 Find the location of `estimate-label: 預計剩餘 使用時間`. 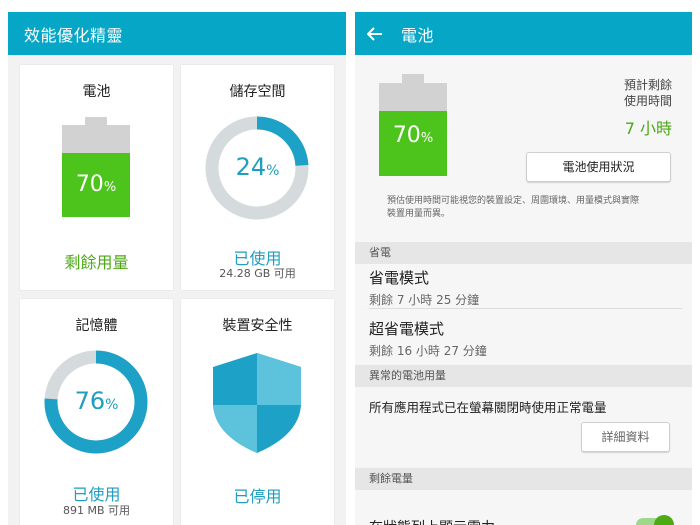

estimate-label: 預計剩餘 使用時間 is located at coordinates (648, 93).